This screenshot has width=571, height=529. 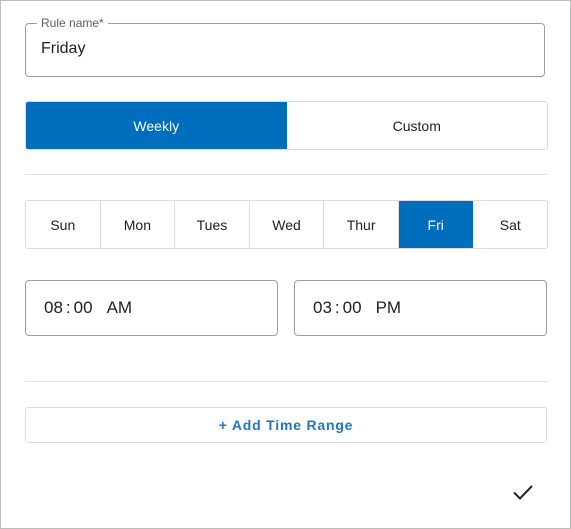 What do you see at coordinates (156, 125) in the screenshot?
I see `weekly-toggle-button: Weekly` at bounding box center [156, 125].